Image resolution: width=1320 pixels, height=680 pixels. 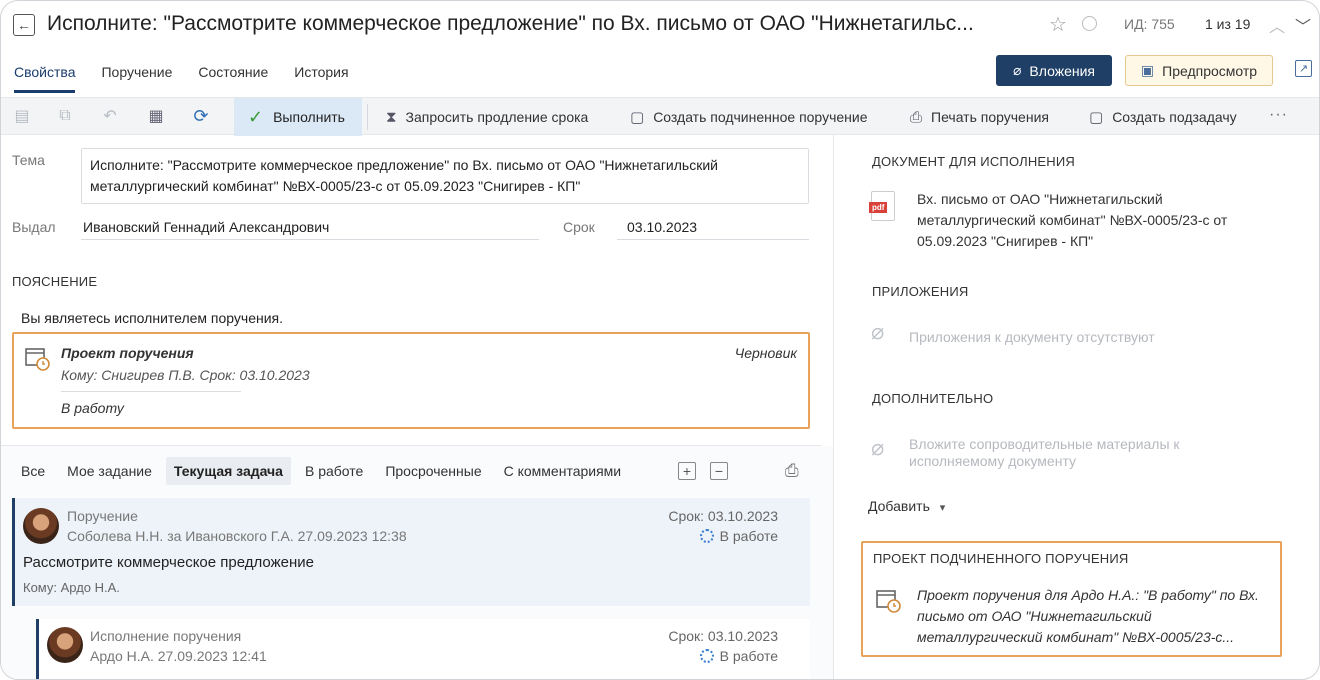 I want to click on document-icon: ▦, so click(x=156, y=116).